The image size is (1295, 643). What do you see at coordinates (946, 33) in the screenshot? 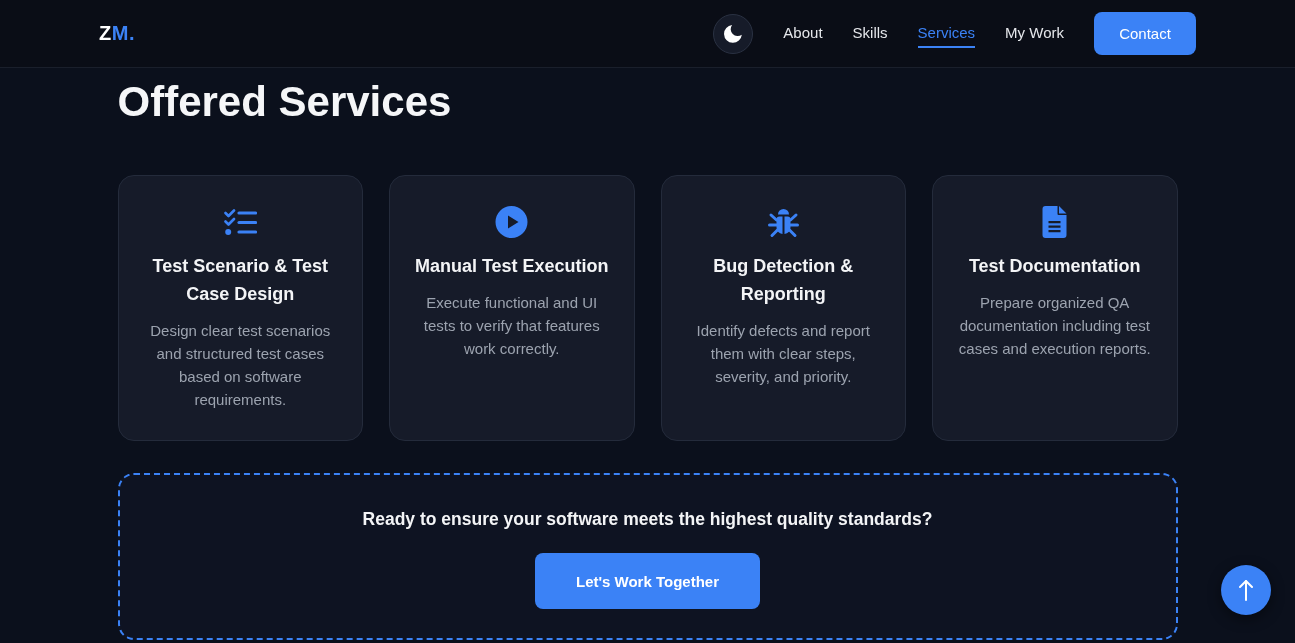
I see `nav-link: Services` at bounding box center [946, 33].